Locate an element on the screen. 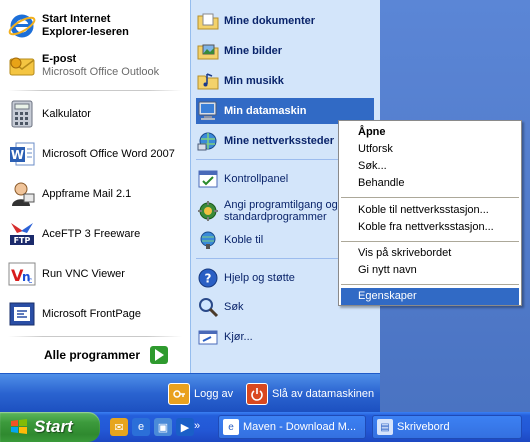  ctx-rename: Gi nytt navn is located at coordinates (430, 270).